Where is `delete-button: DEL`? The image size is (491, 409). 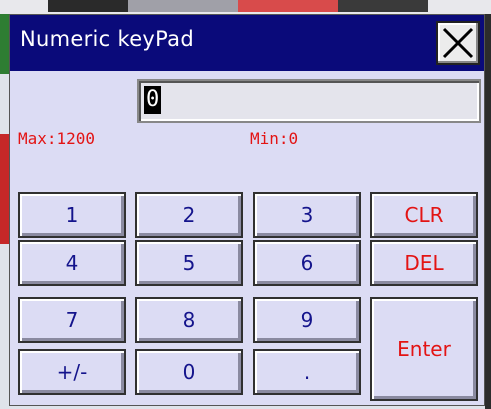 delete-button: DEL is located at coordinates (424, 263).